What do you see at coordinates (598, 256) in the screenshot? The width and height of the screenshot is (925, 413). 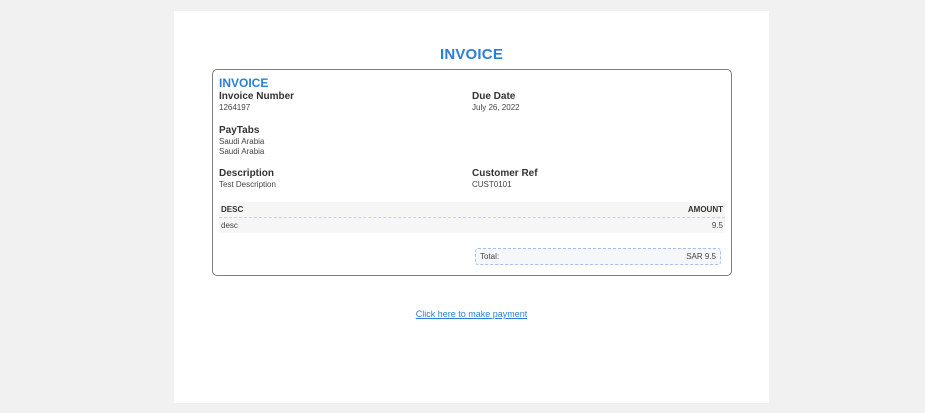 I see `total-box: Total: SAR 9.5` at bounding box center [598, 256].